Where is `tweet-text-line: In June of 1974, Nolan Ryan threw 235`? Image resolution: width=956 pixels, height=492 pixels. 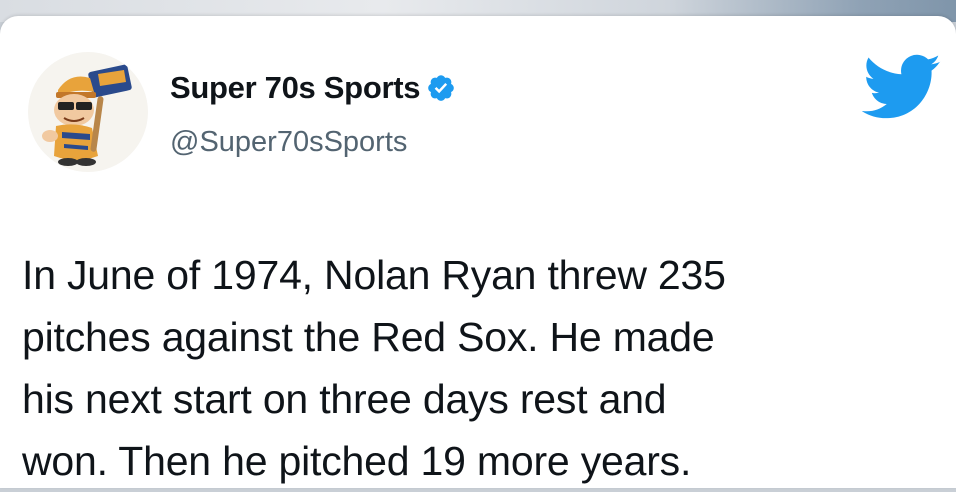
tweet-text-line: In June of 1974, Nolan Ryan threw 235 is located at coordinates (374, 275).